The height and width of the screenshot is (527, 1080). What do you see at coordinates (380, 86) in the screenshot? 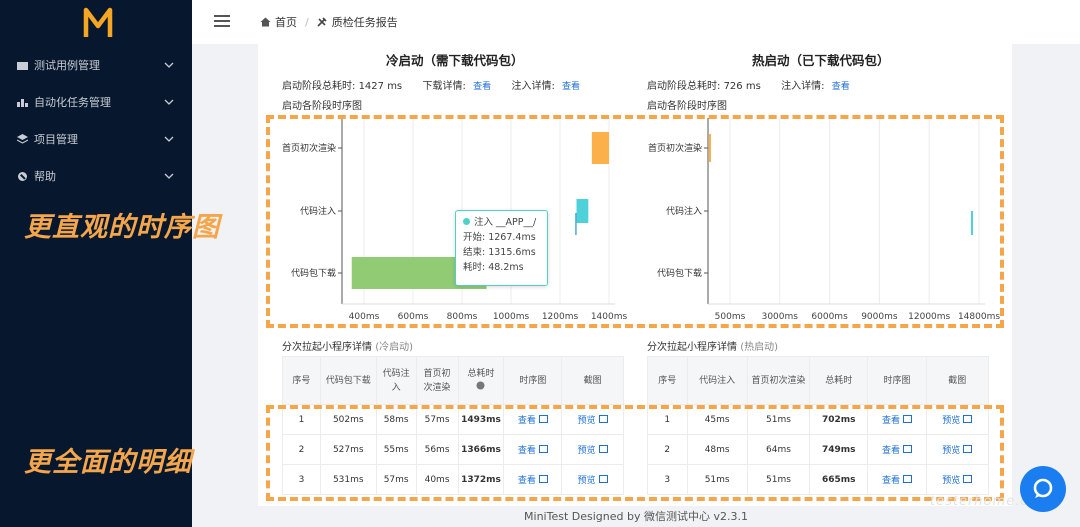
I see `cold-total-value: 1427 ms` at bounding box center [380, 86].